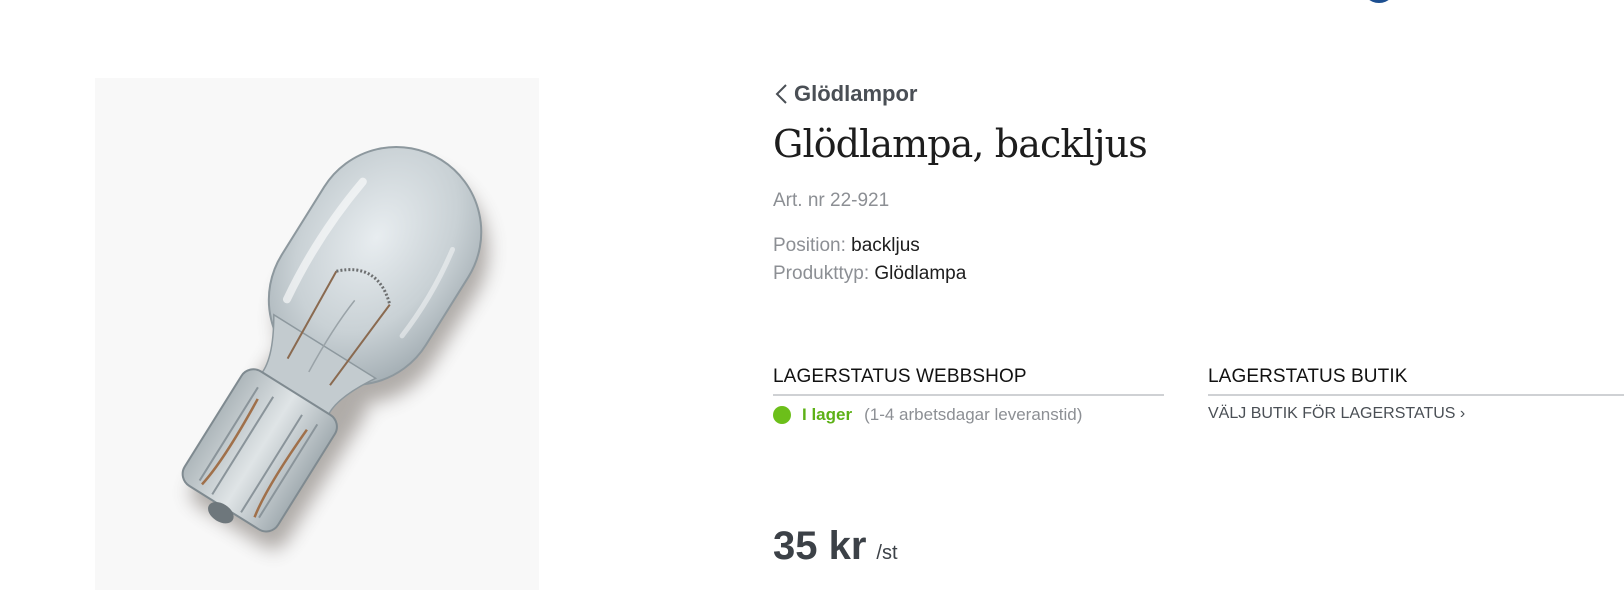  I want to click on product-title: Glödlampa, backljus, so click(960, 144).